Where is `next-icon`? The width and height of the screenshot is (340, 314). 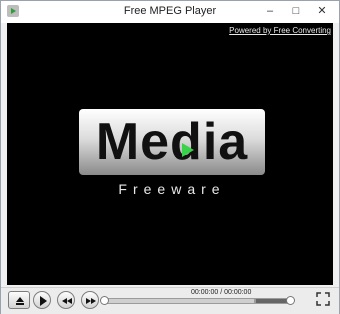 next-icon is located at coordinates (91, 301).